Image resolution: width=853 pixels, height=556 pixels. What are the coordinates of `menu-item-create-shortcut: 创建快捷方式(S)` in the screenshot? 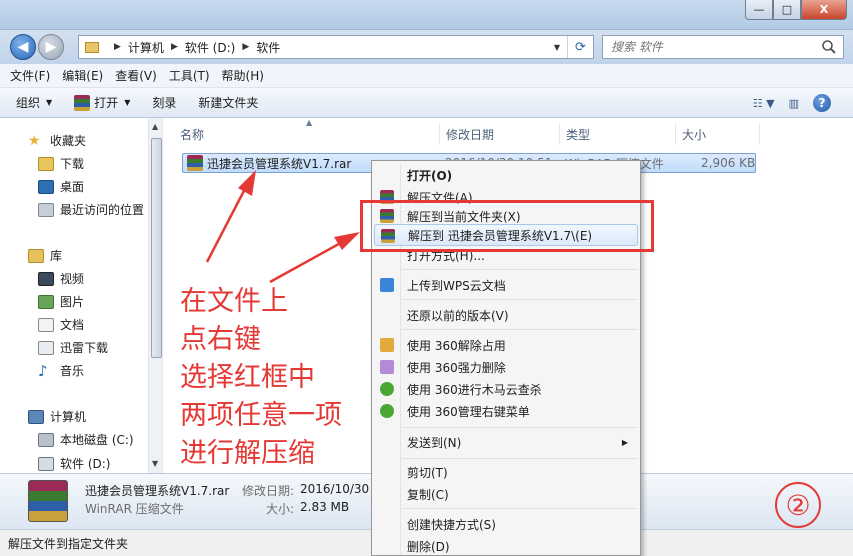 It's located at (506, 524).